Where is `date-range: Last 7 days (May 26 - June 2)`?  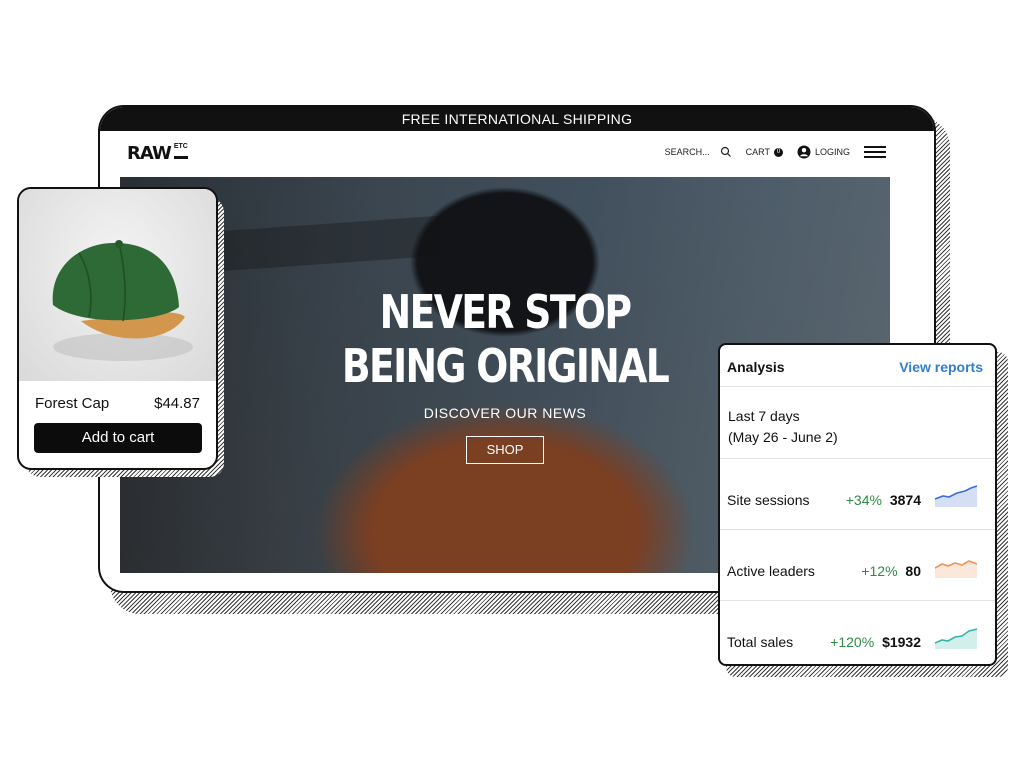 date-range: Last 7 days (May 26 - June 2) is located at coordinates (857, 423).